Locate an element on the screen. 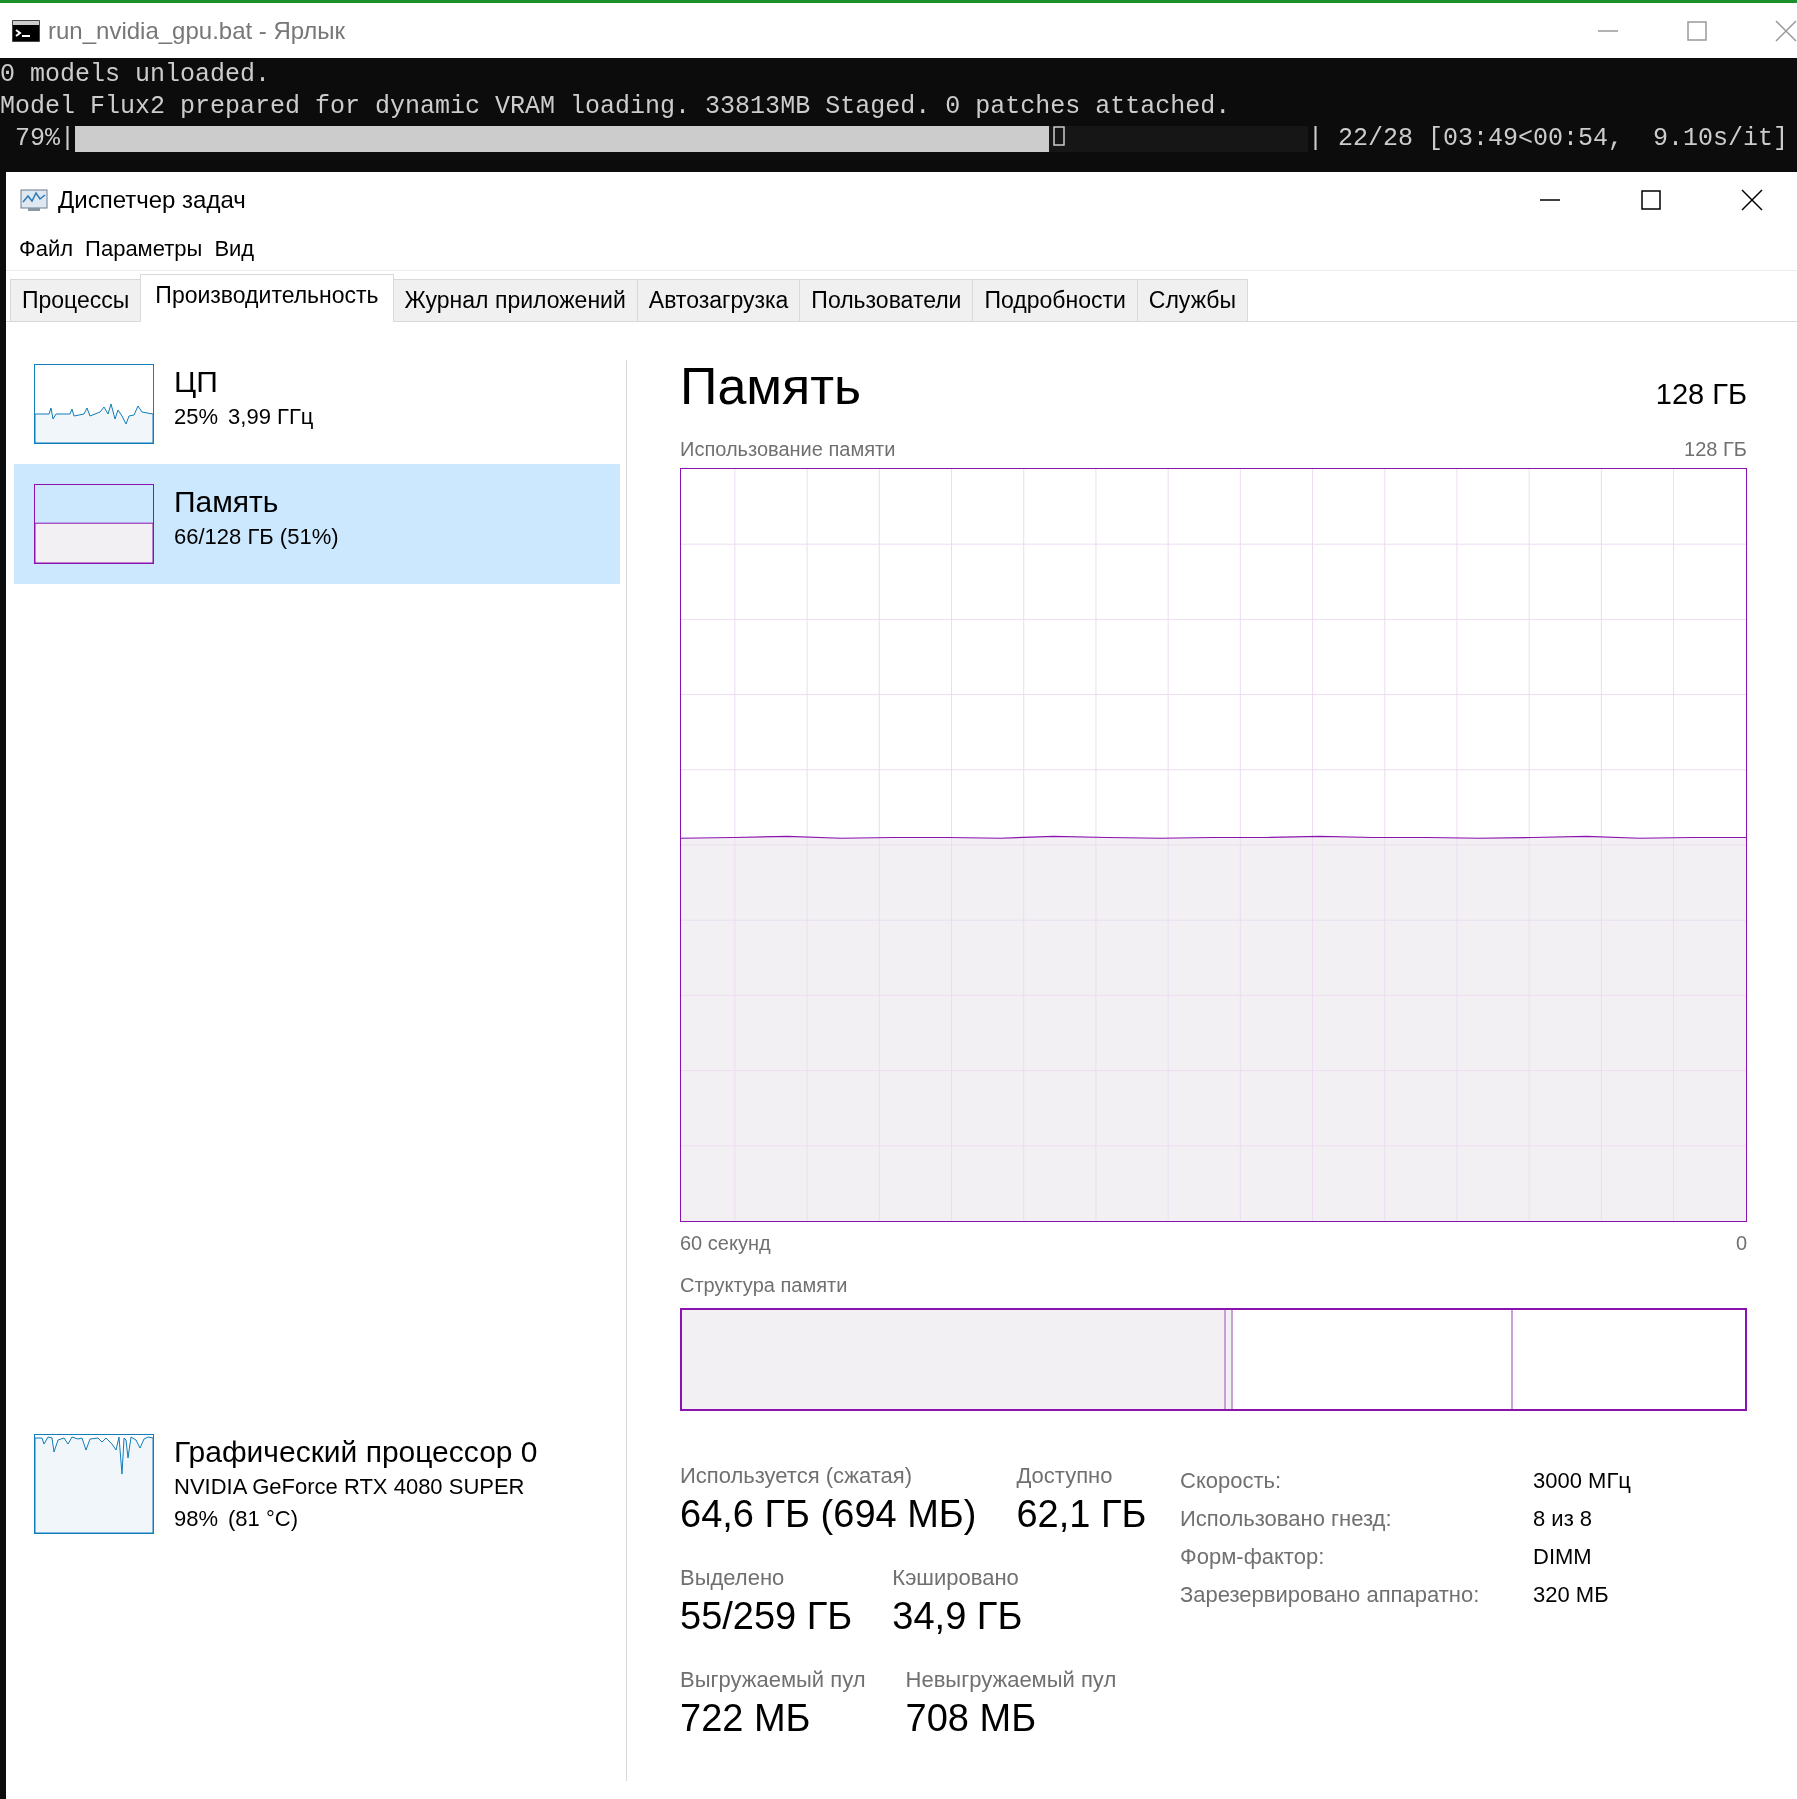 This screenshot has width=1797, height=1799. composition-label: Структура памяти is located at coordinates (764, 1285).